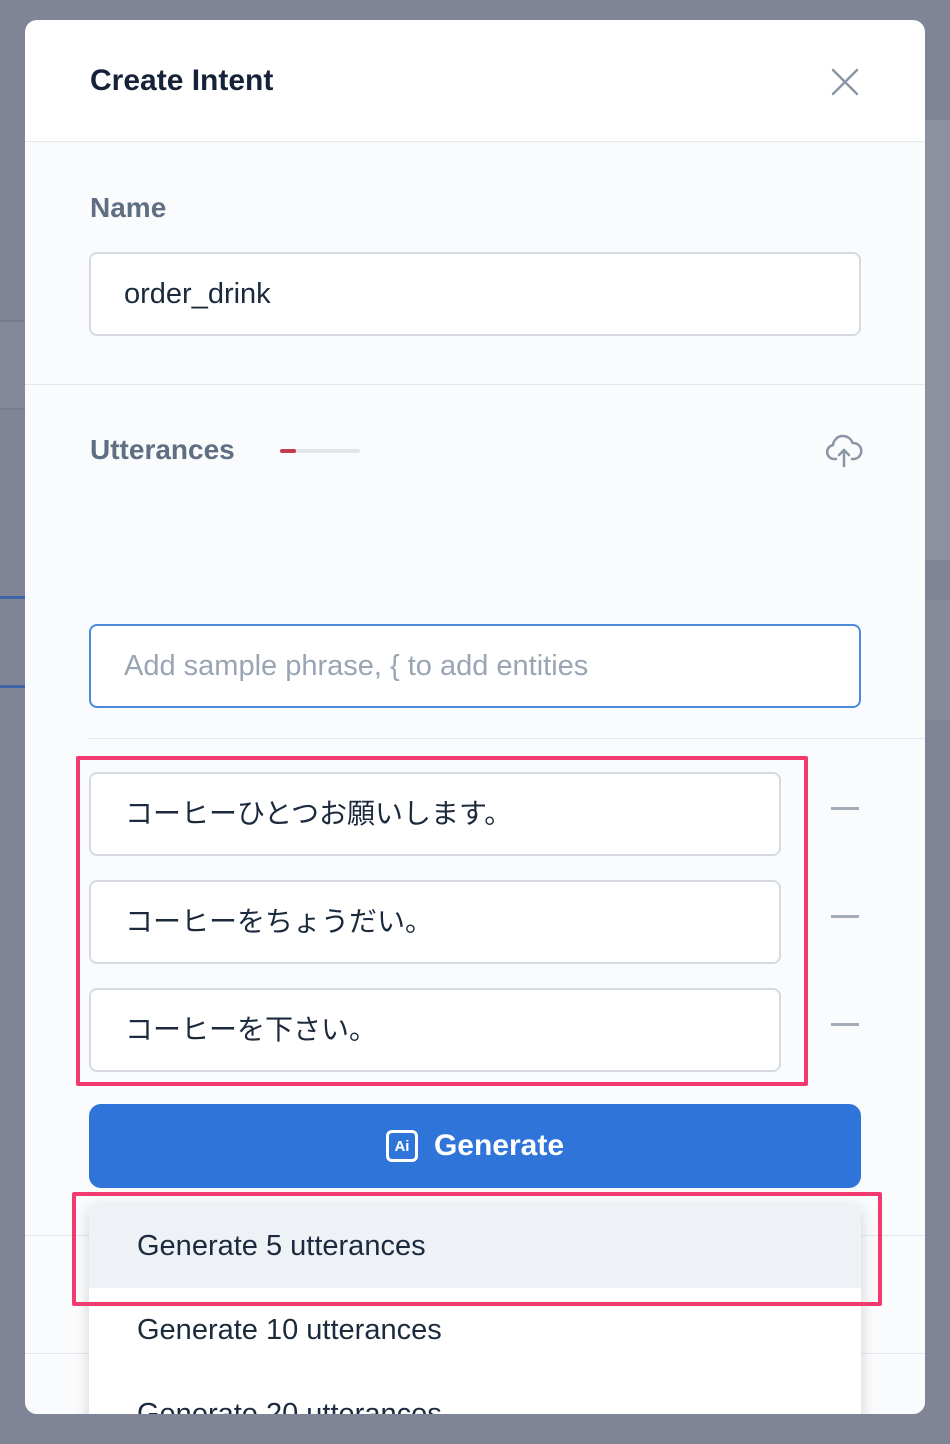 This screenshot has width=950, height=1444. What do you see at coordinates (435, 1030) in the screenshot?
I see `utterance-item: コーヒーを下さい。` at bounding box center [435, 1030].